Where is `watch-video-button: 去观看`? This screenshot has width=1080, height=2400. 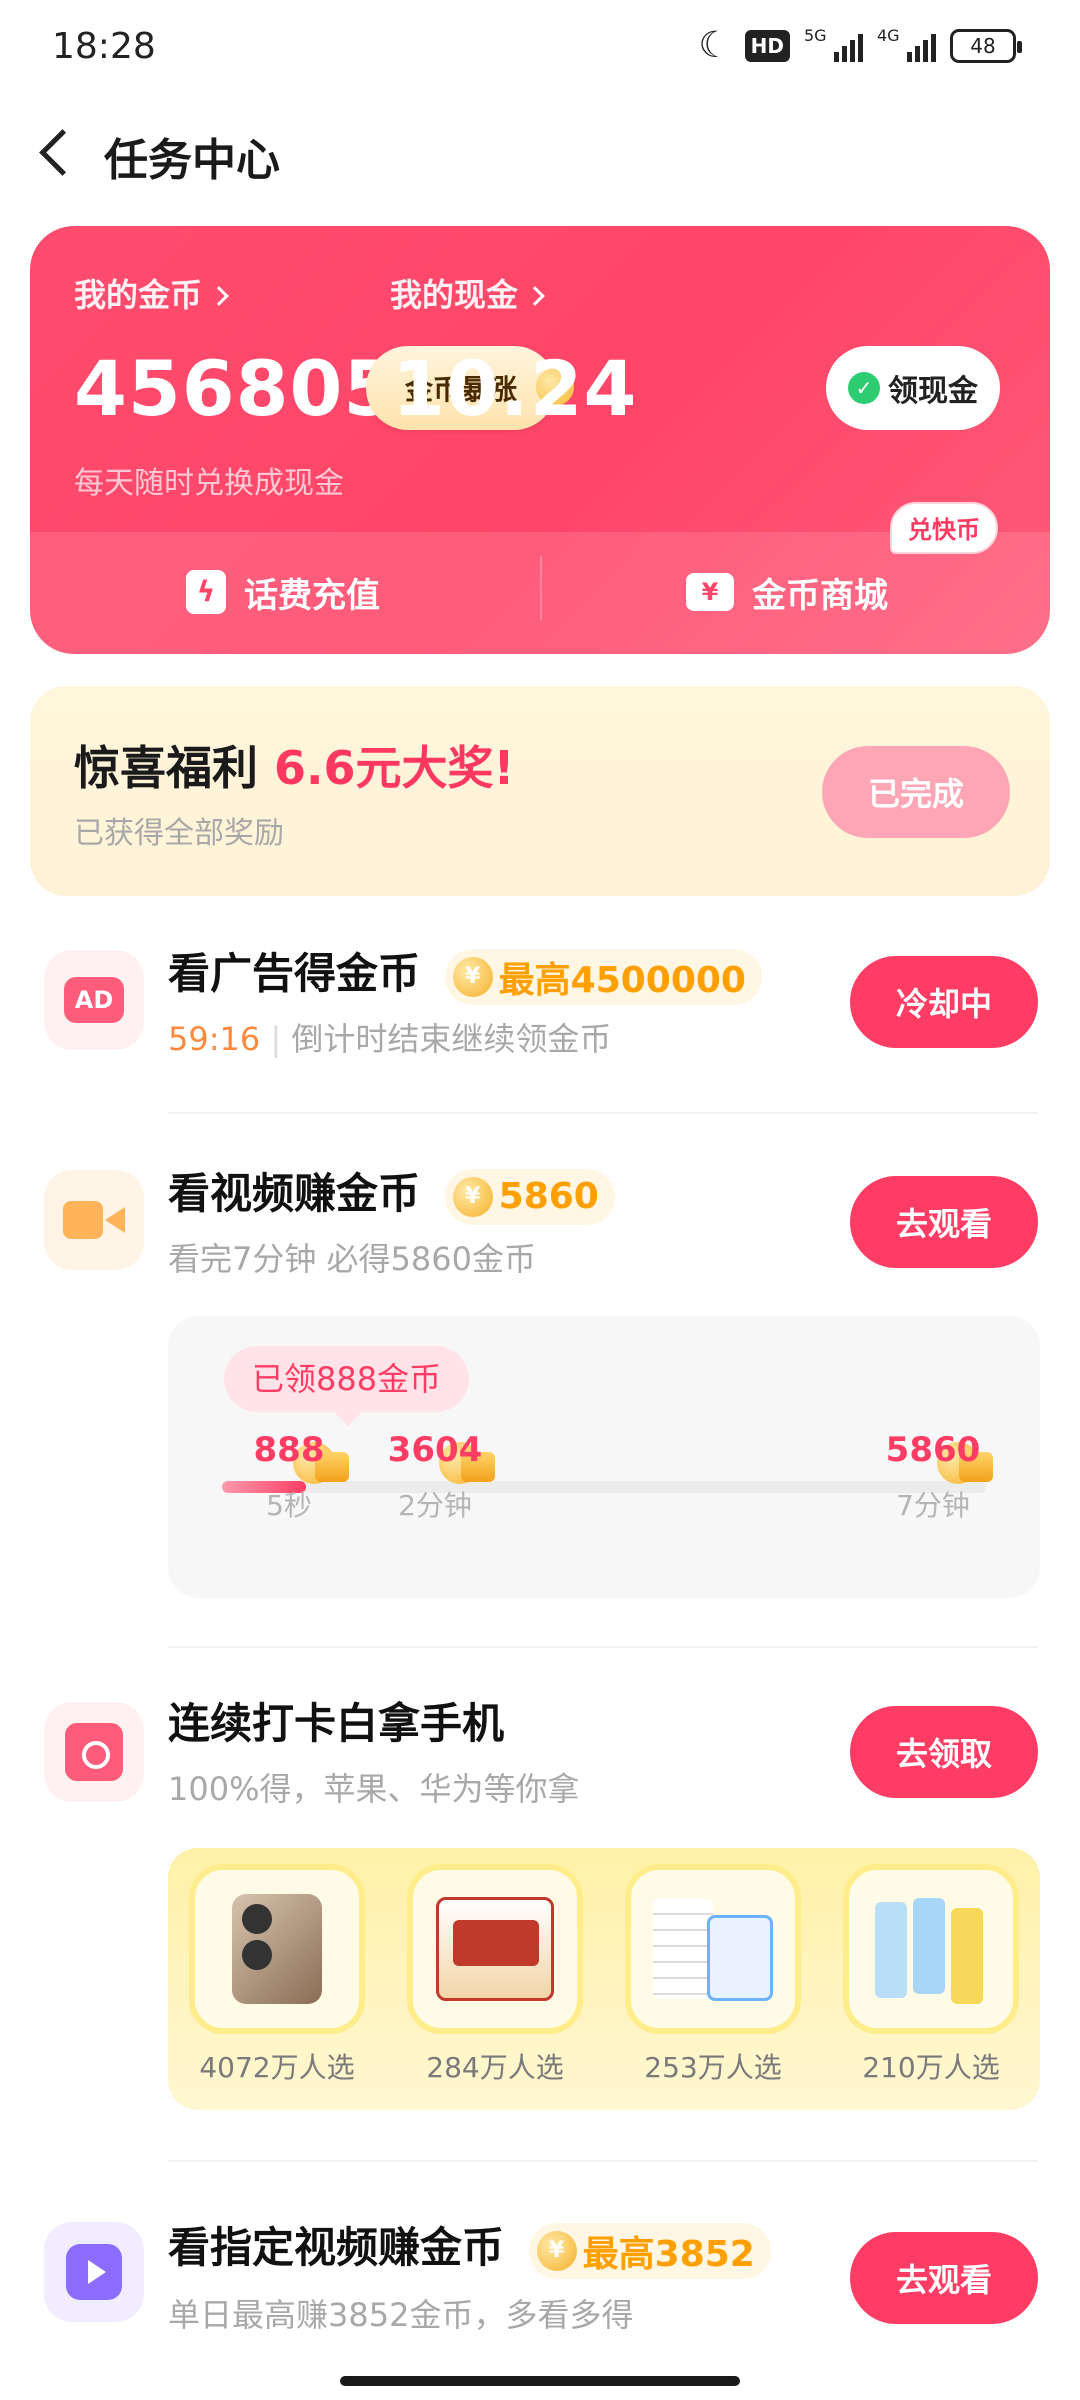
watch-video-button: 去观看 is located at coordinates (944, 1222).